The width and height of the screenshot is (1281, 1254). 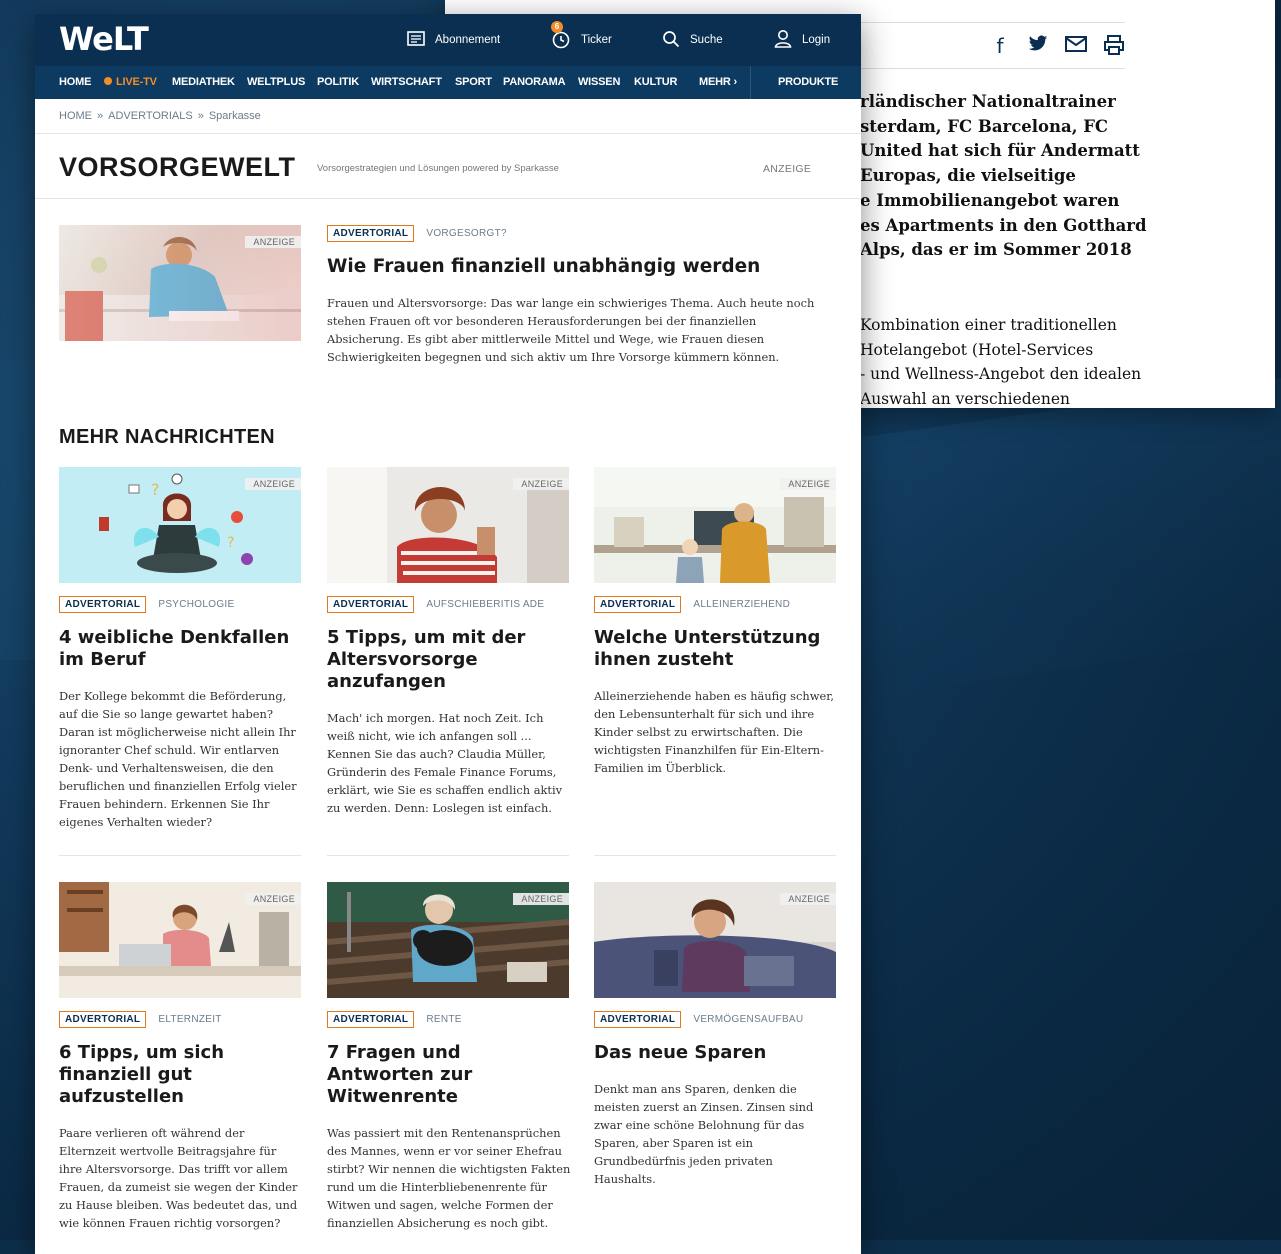 I want to click on top-bar: WeLT Abonnement 6 Ticker Suche Login, so click(x=448, y=40).